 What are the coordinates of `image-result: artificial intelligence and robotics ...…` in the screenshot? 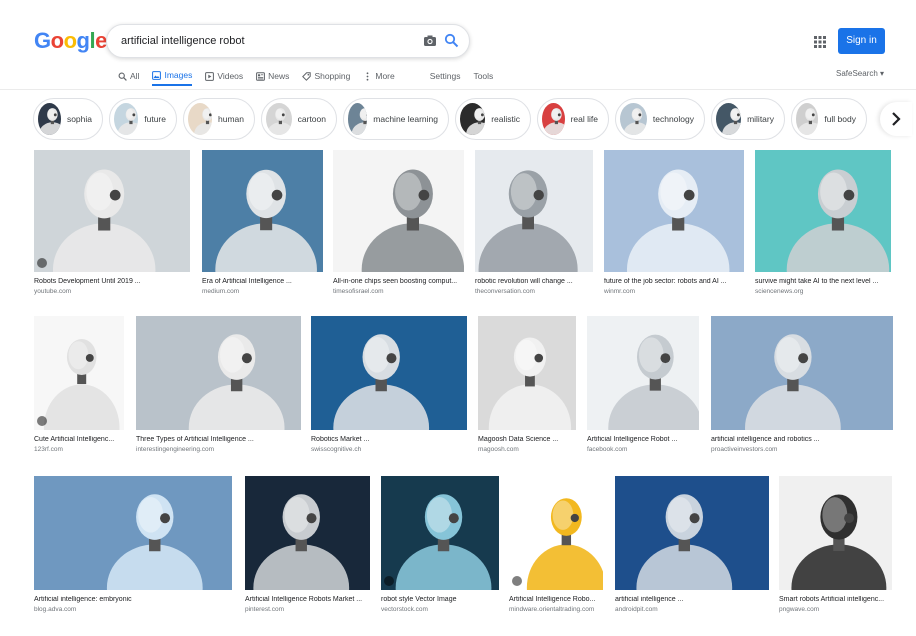 It's located at (802, 384).